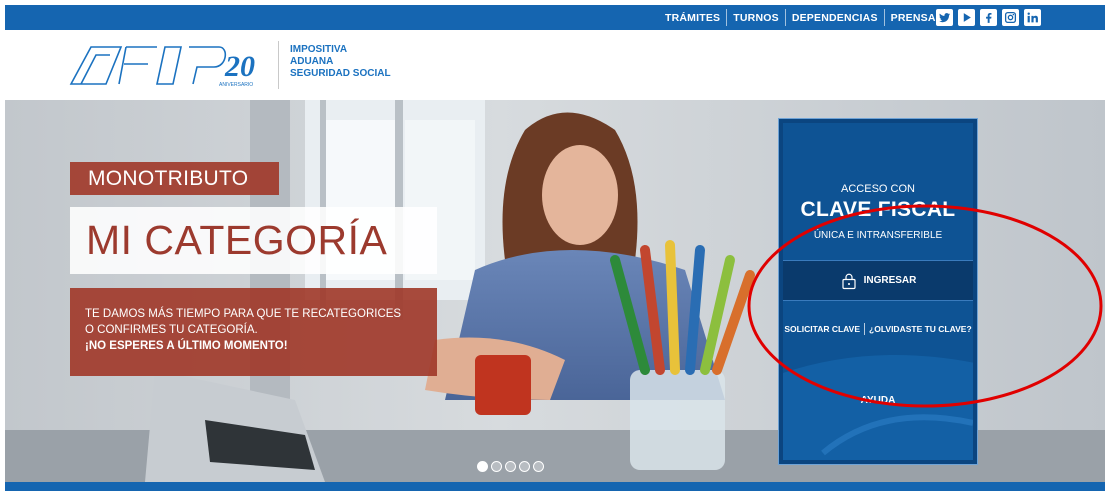 This screenshot has height=491, width=1109. I want to click on subtitle-impositiva: IMPOSITIVA, so click(319, 49).